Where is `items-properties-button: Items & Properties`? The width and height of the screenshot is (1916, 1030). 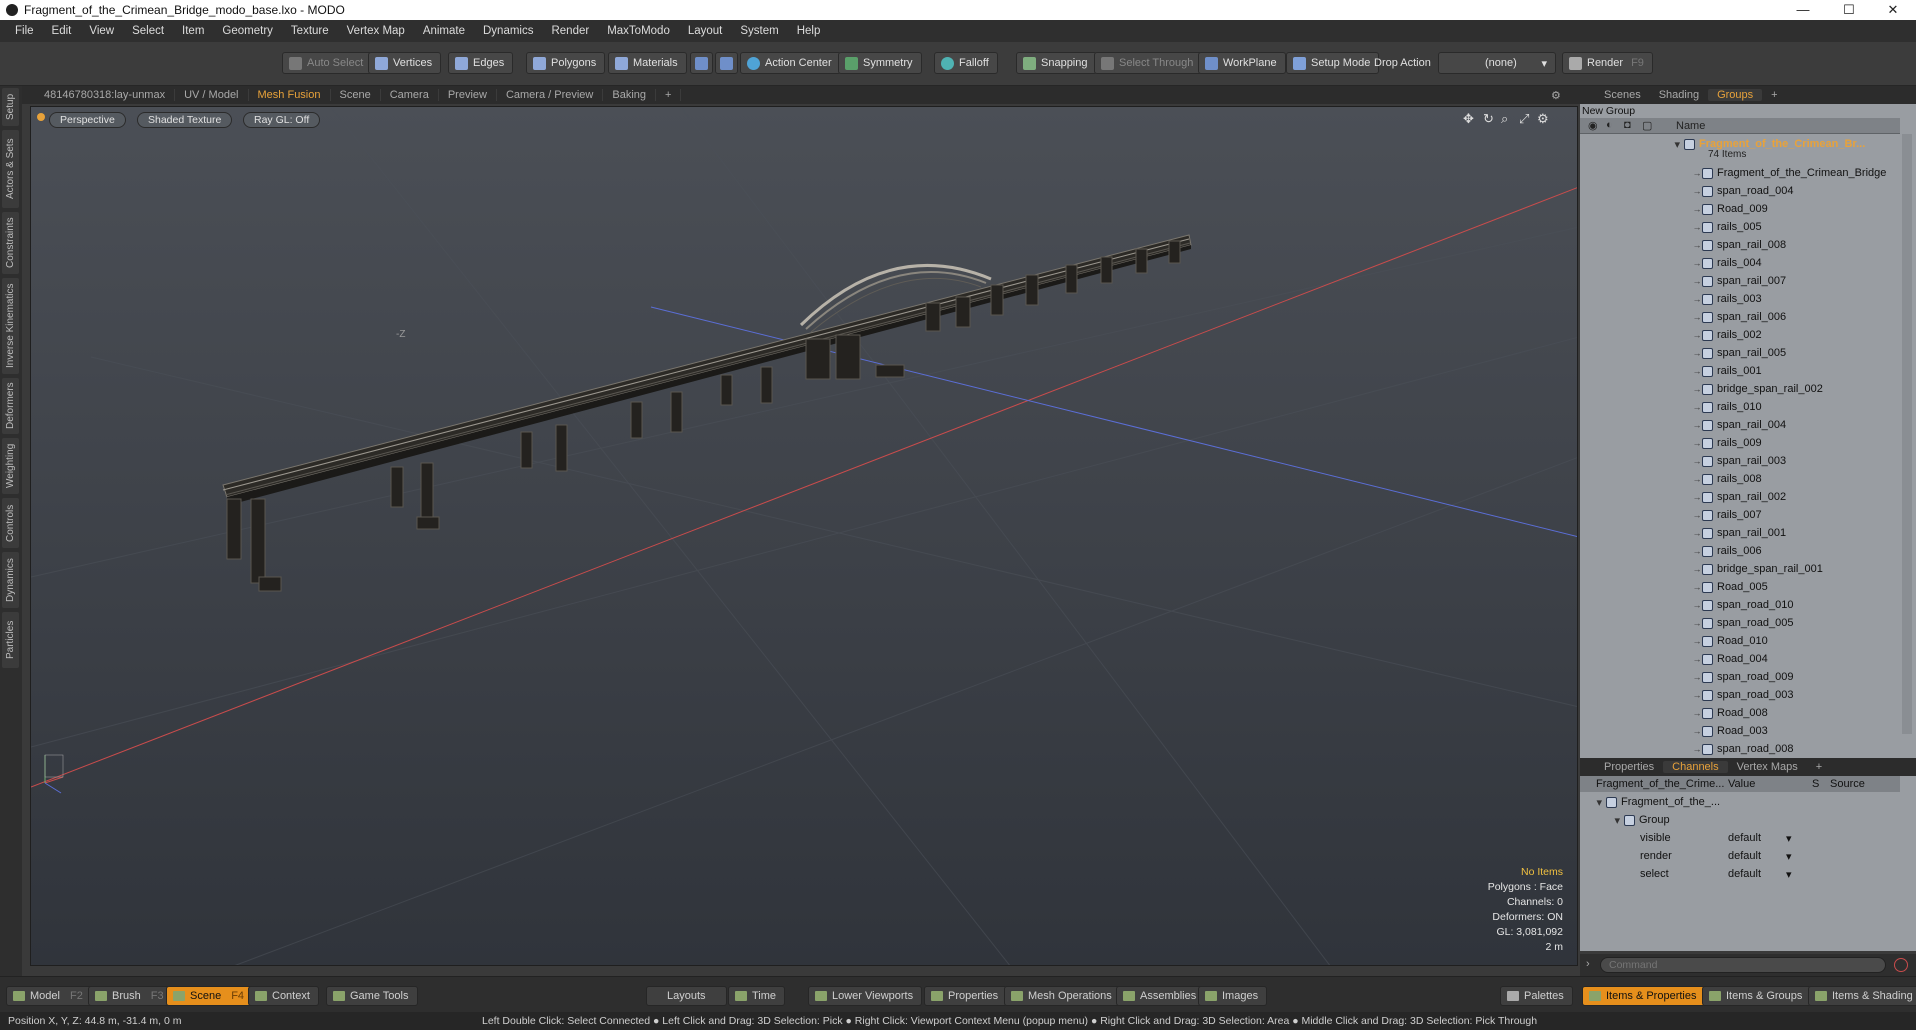 items-properties-button: Items & Properties is located at coordinates (1644, 996).